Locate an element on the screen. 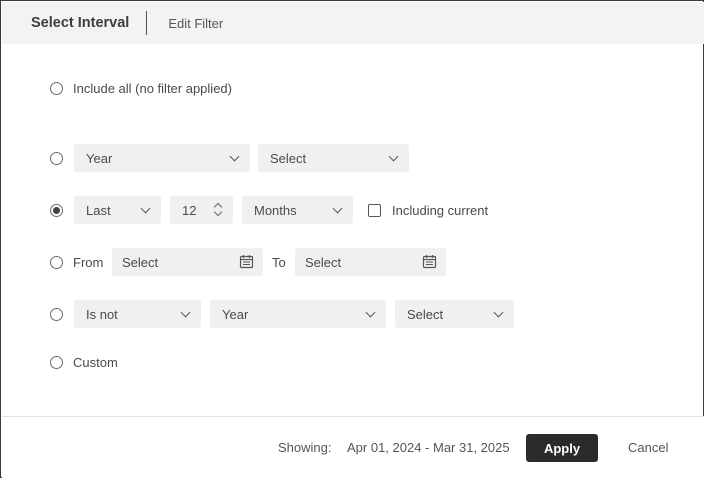 The height and width of the screenshot is (478, 704). relative-count-value: 12 is located at coordinates (189, 210).